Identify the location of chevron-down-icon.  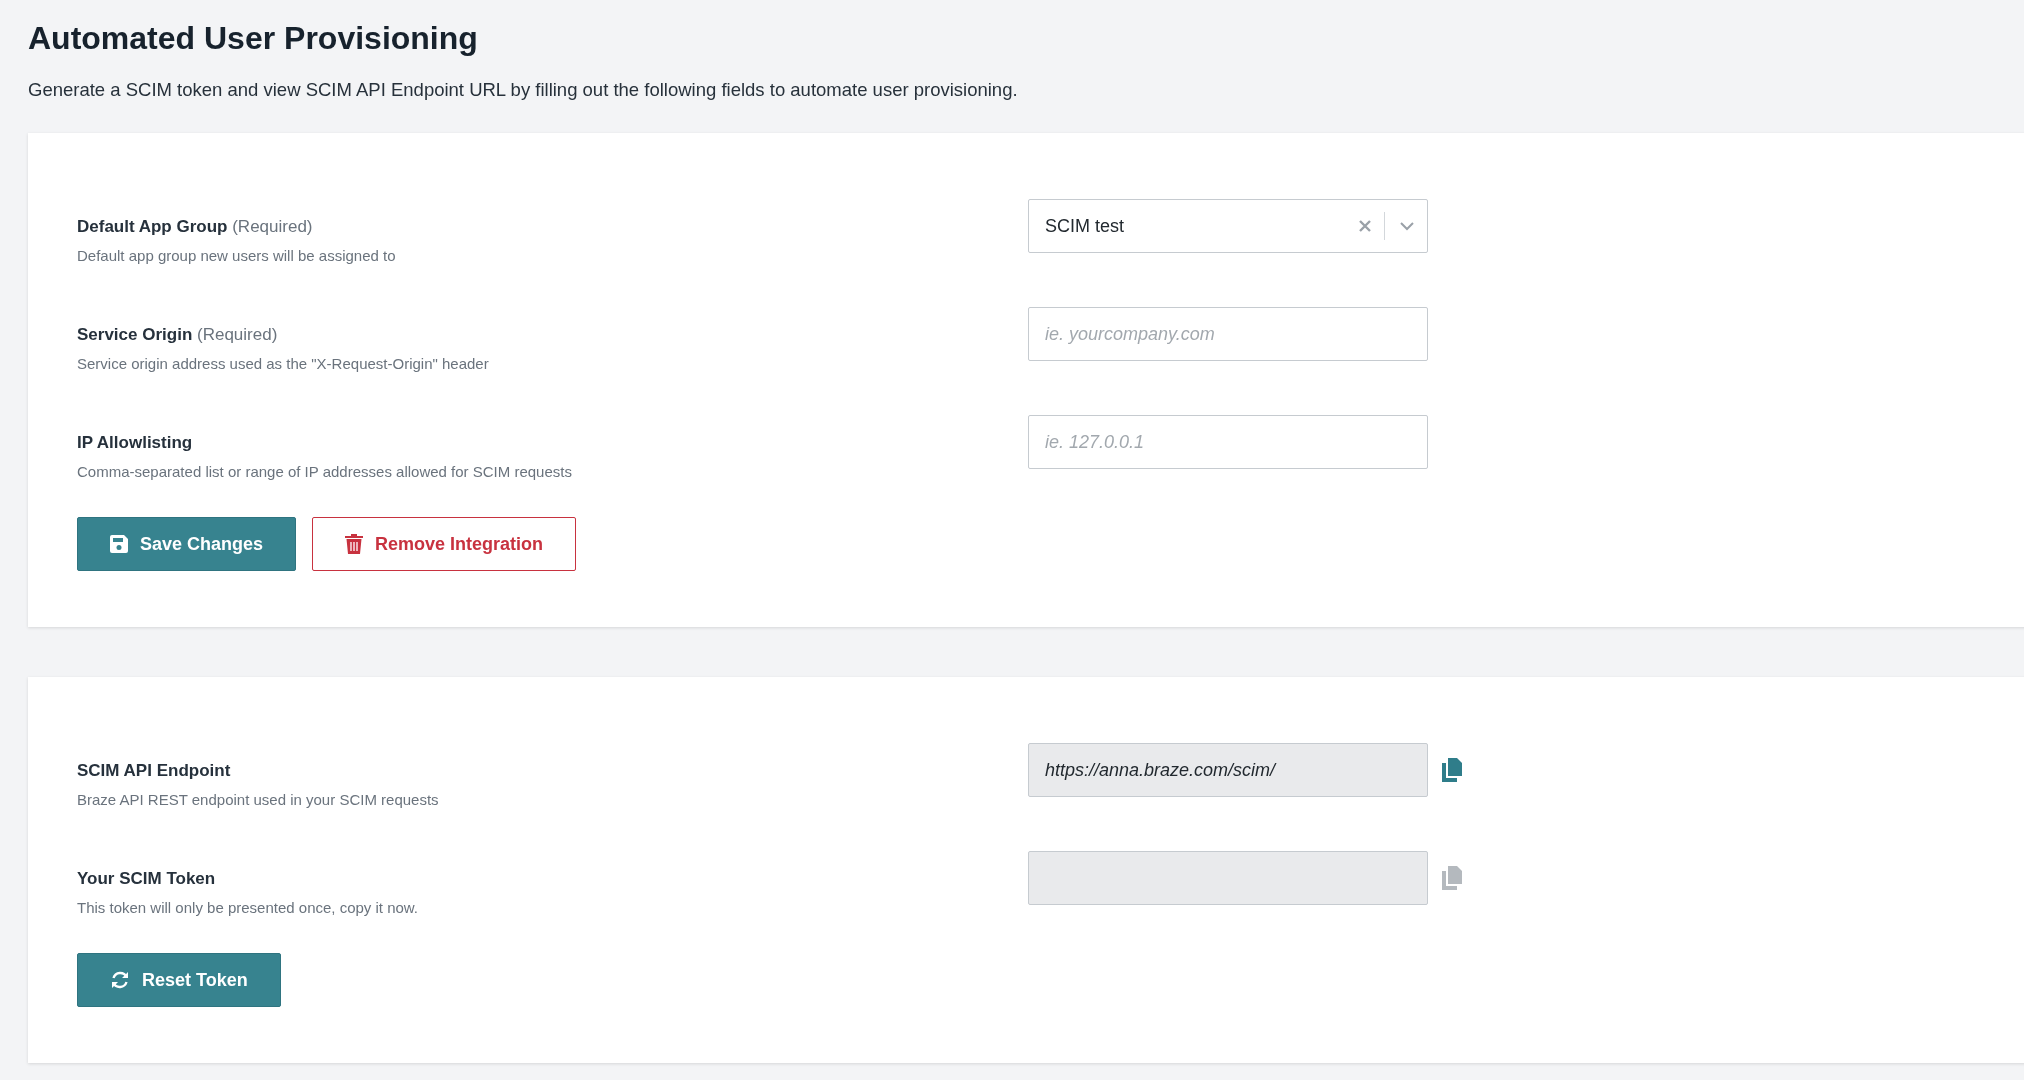
(1407, 226).